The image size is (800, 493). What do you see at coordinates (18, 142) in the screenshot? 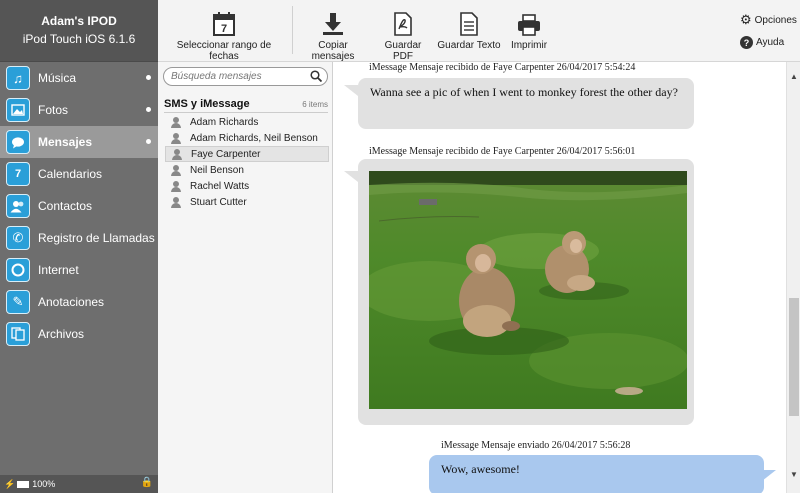
I see `messages-icon` at bounding box center [18, 142].